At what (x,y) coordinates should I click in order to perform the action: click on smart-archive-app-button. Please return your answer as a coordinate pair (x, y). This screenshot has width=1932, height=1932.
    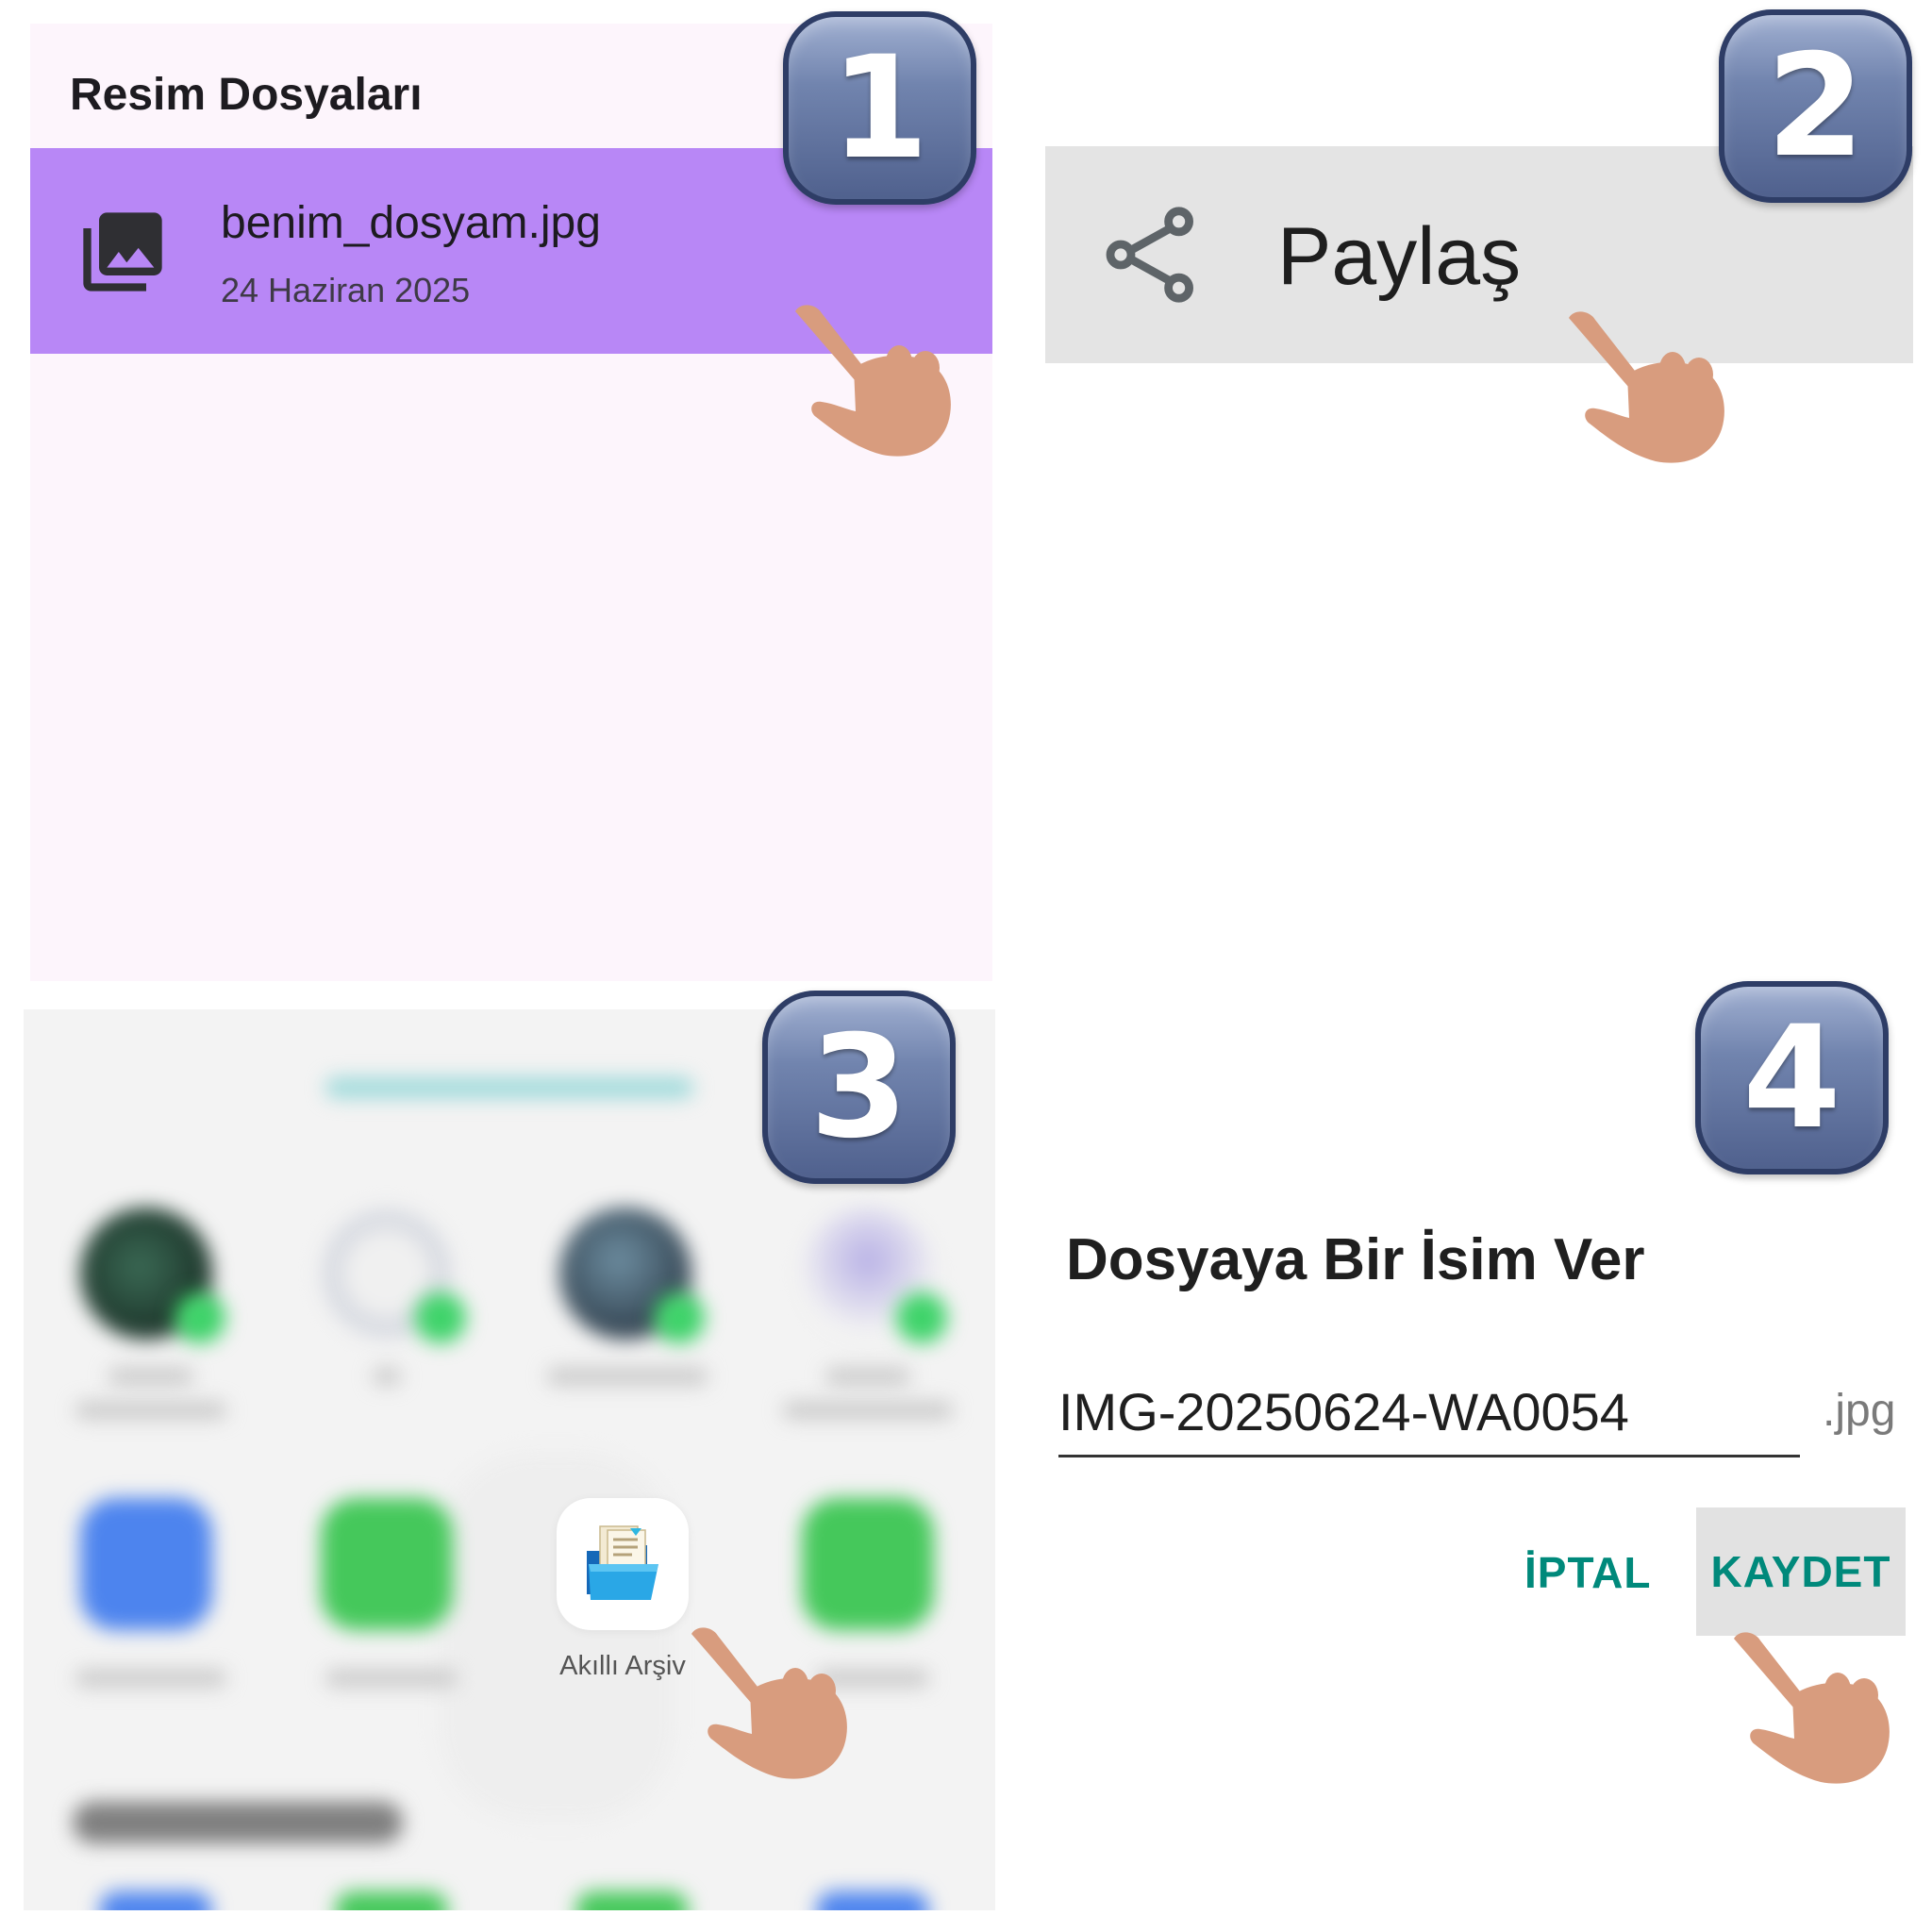
    Looking at the image, I should click on (623, 1564).